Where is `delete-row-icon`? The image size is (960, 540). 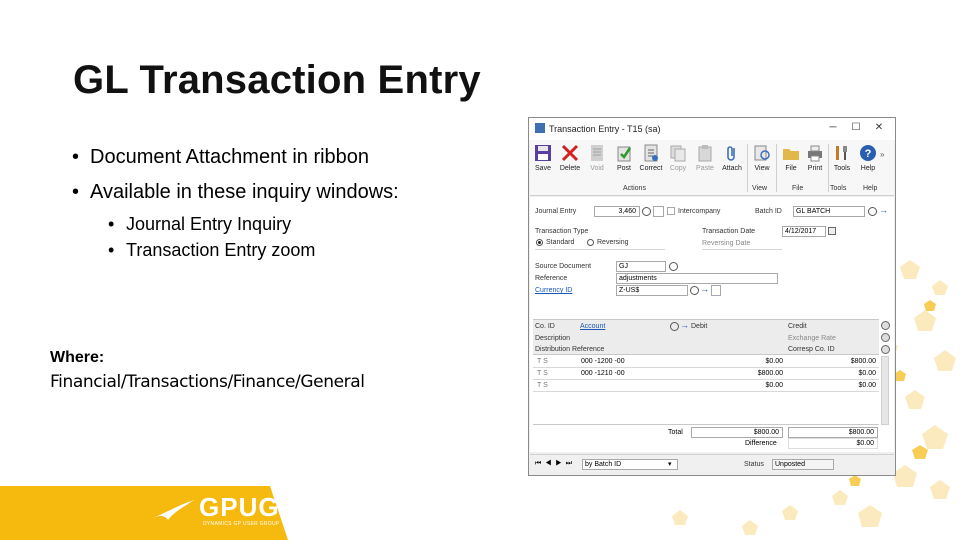
delete-row-icon is located at coordinates (885, 349).